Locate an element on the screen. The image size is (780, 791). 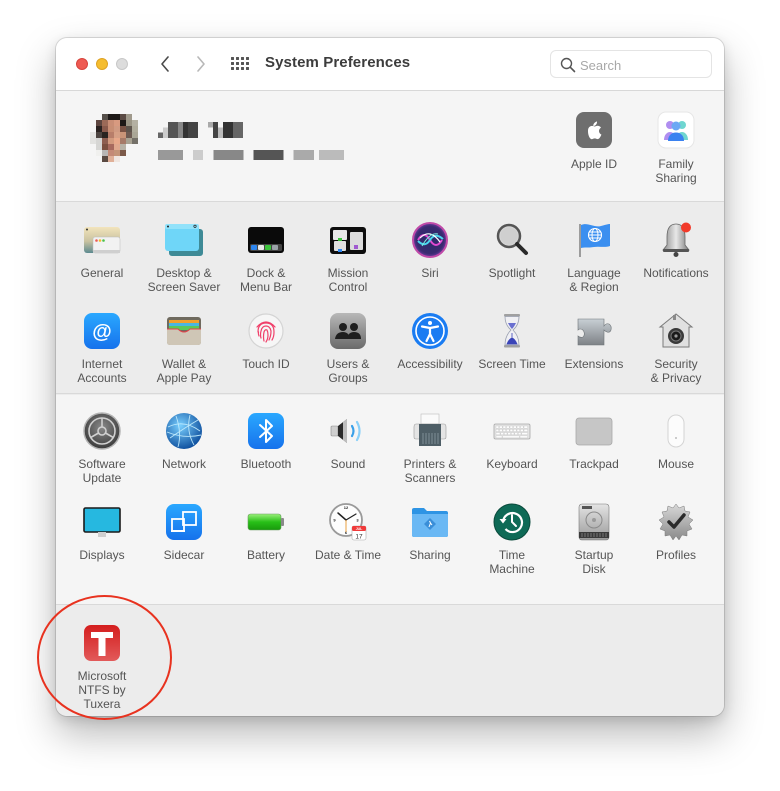
pane-notifications-bell: Notifications is located at coordinates (676, 250).